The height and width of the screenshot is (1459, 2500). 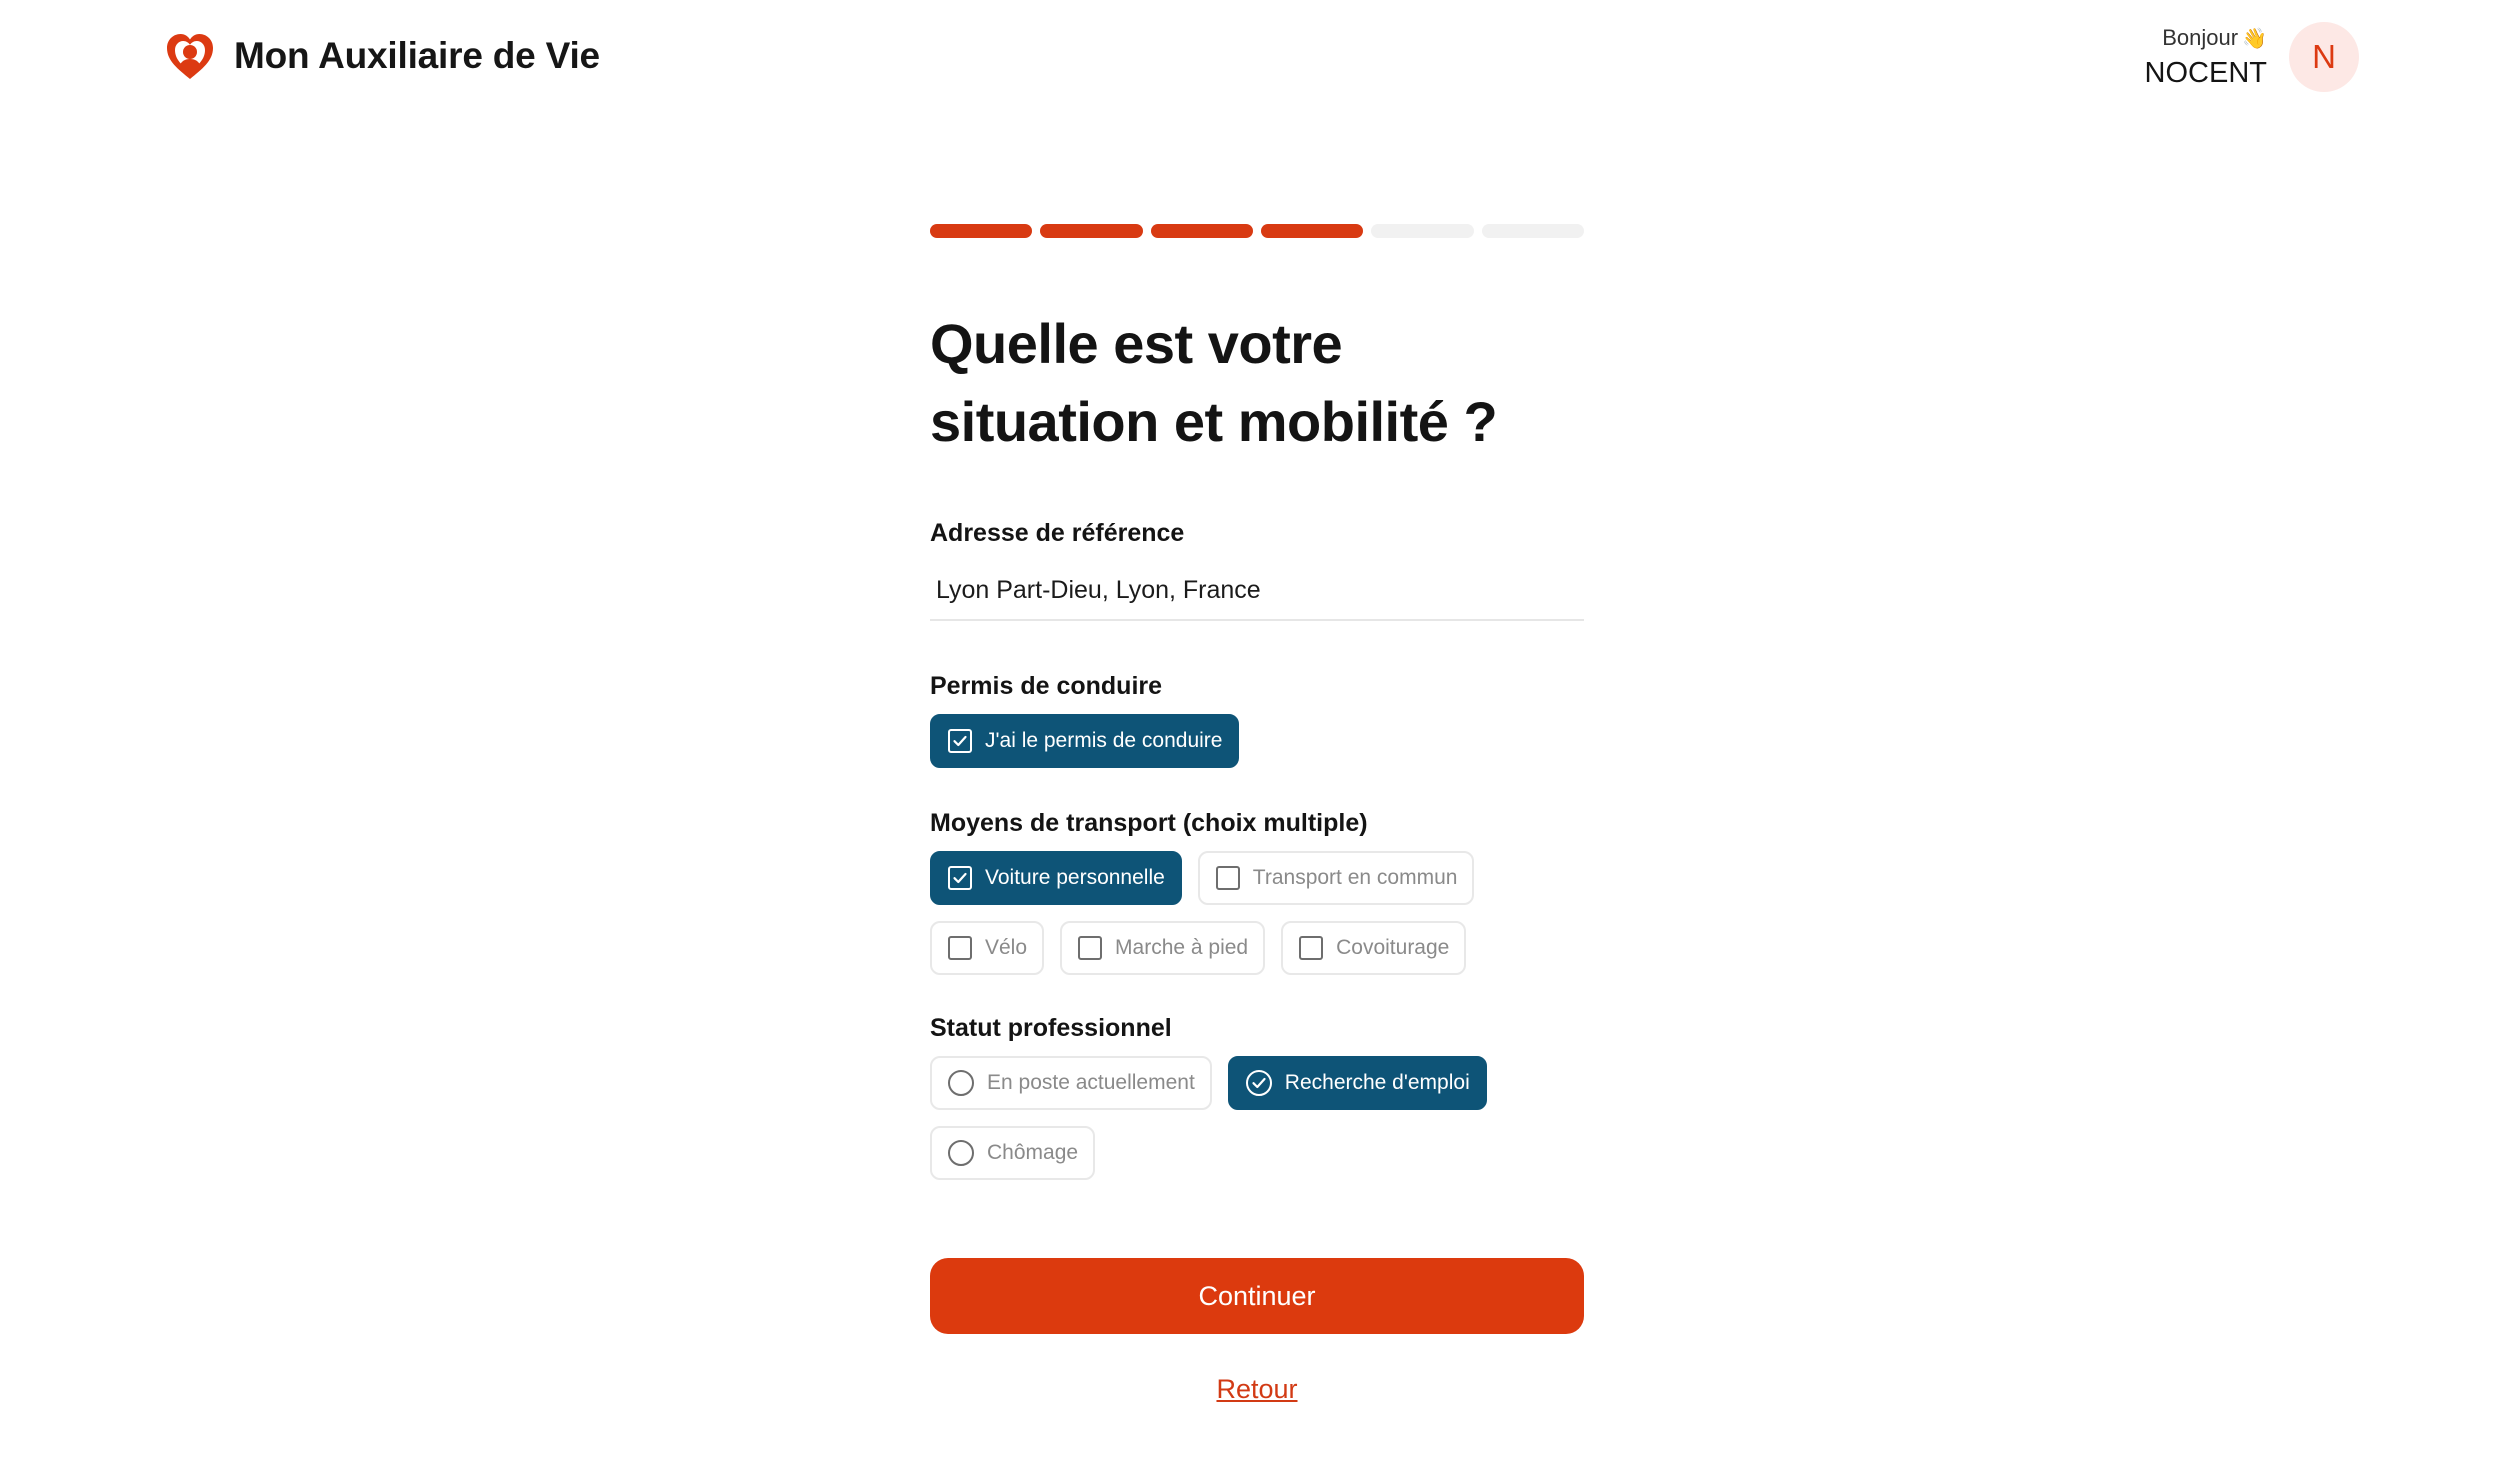 I want to click on address-label: Adresse de référence, so click(x=1057, y=533).